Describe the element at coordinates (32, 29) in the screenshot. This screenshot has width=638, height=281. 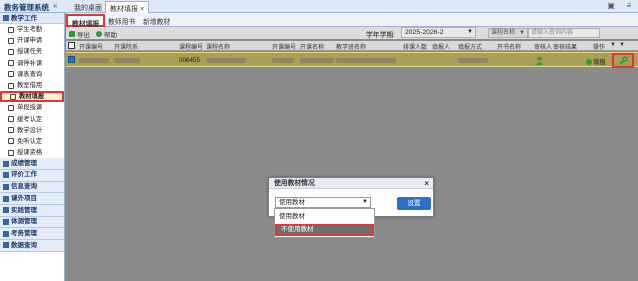
I see `sidebar-item-attendance: 学生考勤` at that location.